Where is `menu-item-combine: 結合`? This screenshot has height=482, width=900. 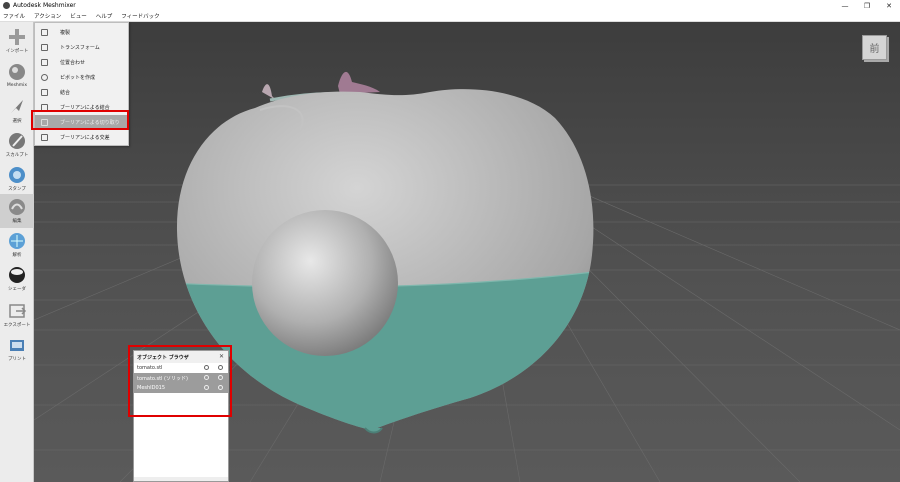
menu-item-combine: 結合 is located at coordinates (81, 92).